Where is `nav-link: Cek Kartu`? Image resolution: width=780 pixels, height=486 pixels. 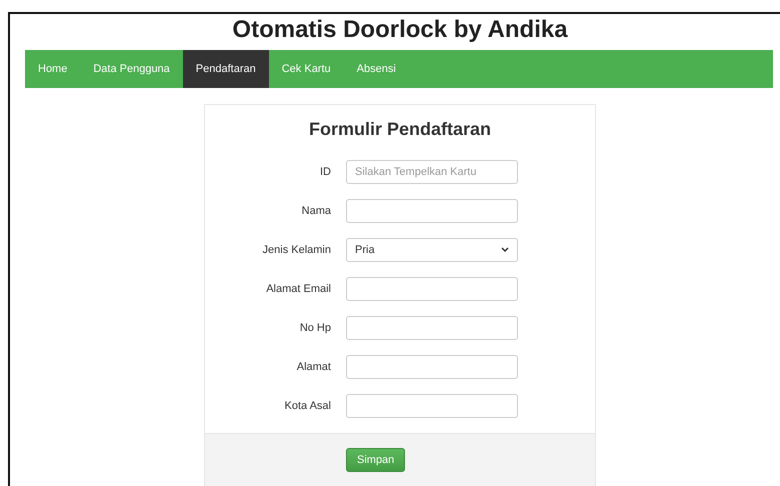
nav-link: Cek Kartu is located at coordinates (306, 69).